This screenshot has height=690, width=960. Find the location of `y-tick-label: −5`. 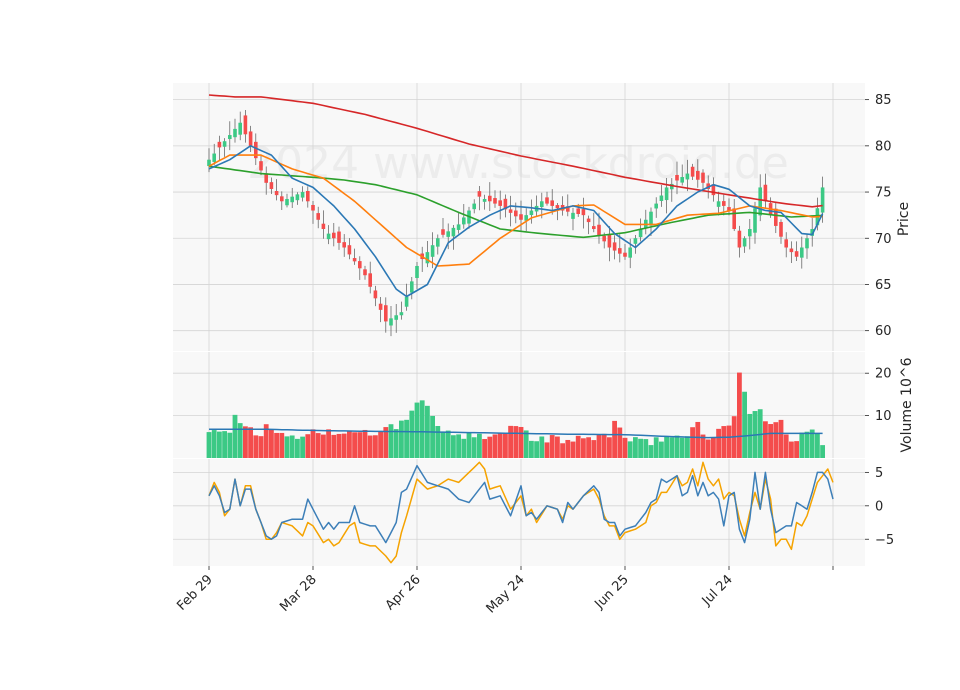

y-tick-label: −5 is located at coordinates (884, 540).